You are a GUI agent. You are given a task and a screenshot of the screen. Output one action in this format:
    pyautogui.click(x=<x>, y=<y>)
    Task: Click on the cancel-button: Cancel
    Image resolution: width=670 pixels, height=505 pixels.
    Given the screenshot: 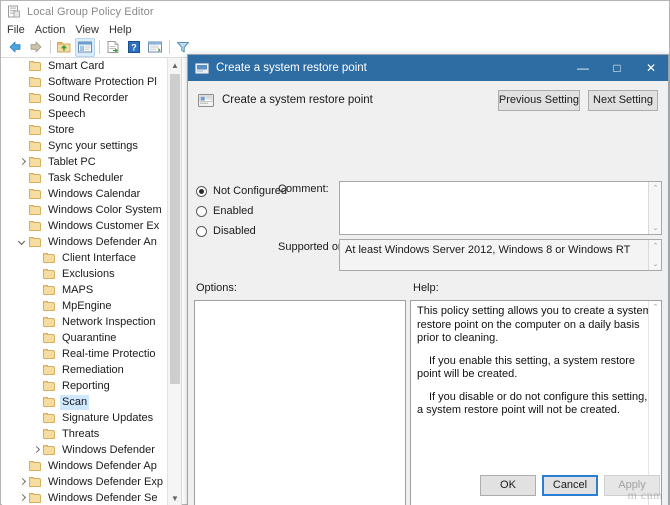 What is the action you would take?
    pyautogui.click(x=570, y=485)
    